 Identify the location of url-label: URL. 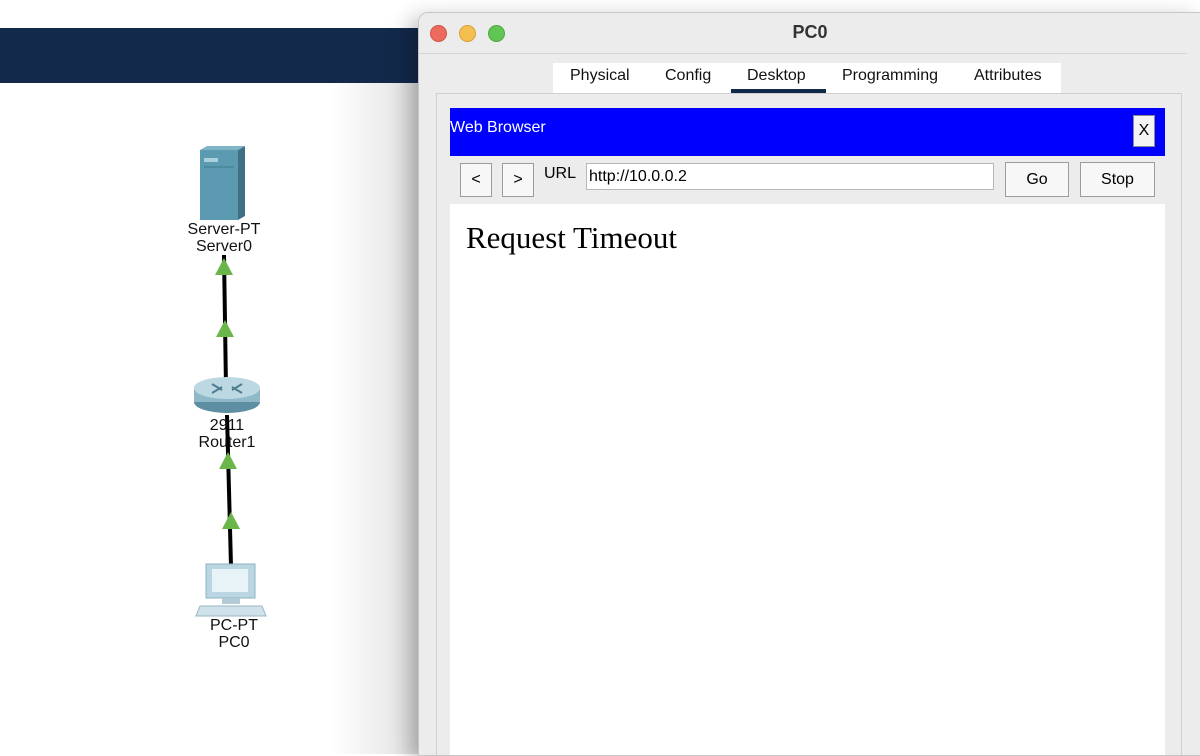
(560, 173).